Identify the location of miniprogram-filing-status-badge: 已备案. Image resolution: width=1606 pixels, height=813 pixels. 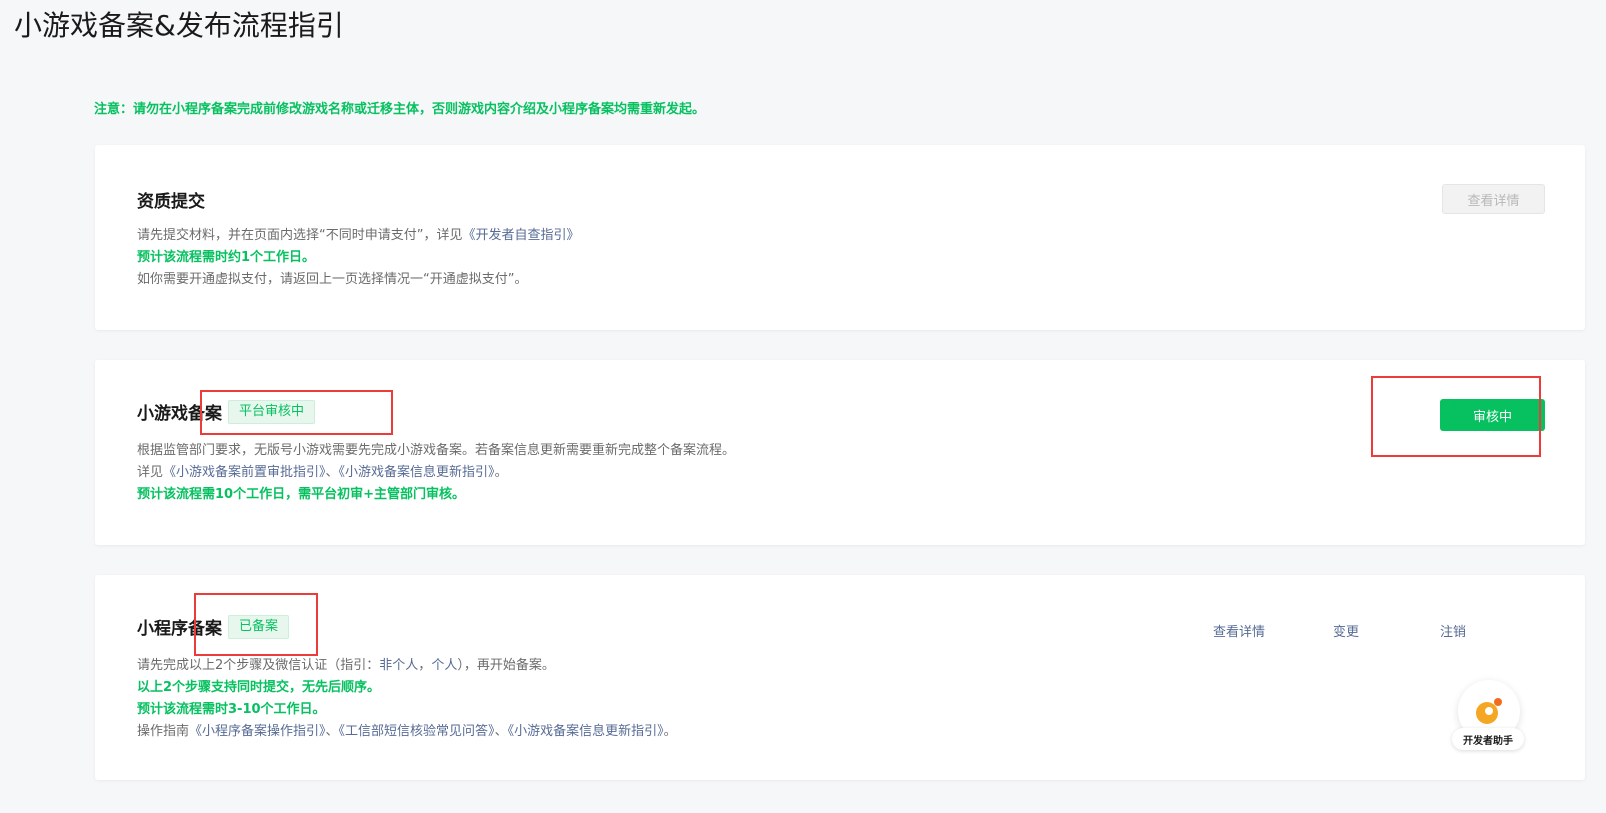
(259, 626).